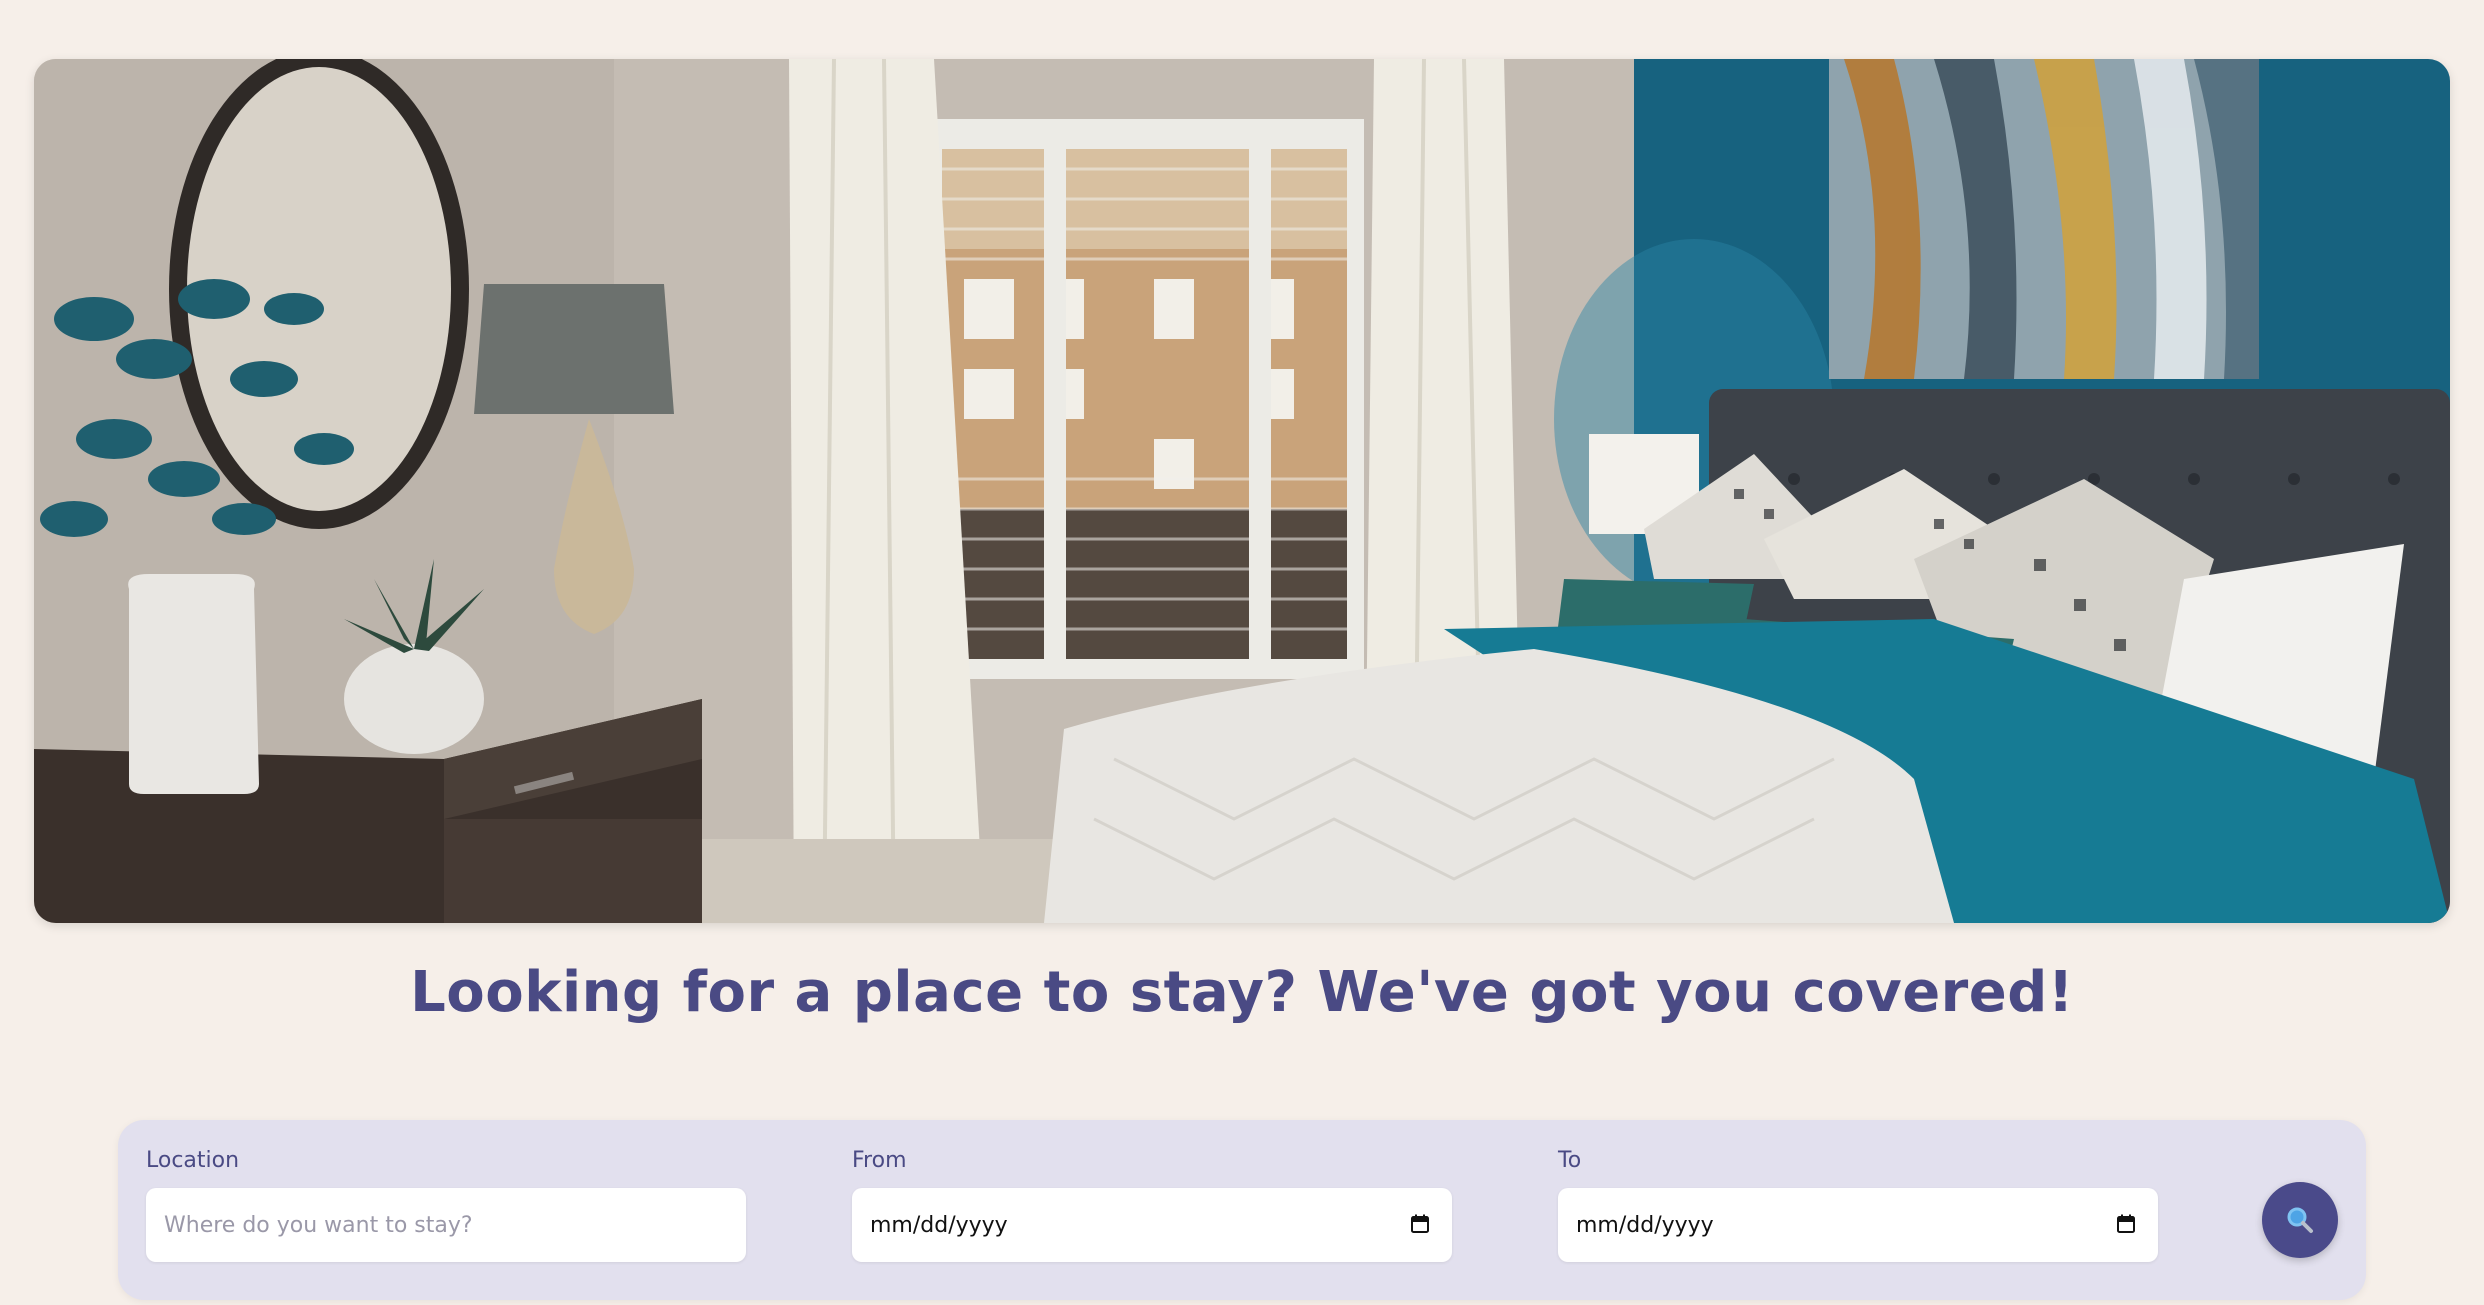  I want to click on from-date-value: mm/dd/yyyy, so click(939, 1225).